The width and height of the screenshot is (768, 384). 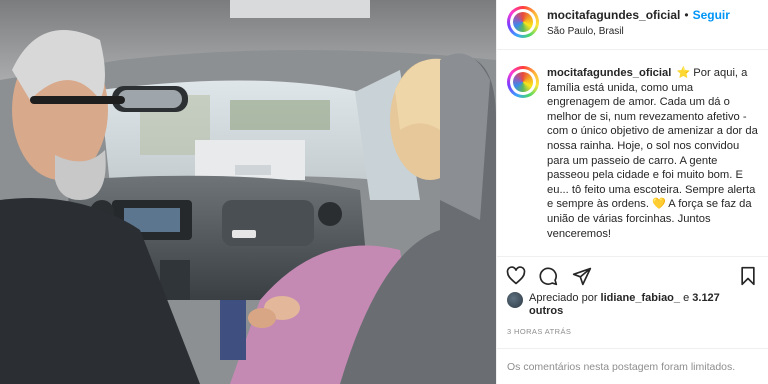 I want to click on post-location: São Paulo, Brasil, so click(x=638, y=32).